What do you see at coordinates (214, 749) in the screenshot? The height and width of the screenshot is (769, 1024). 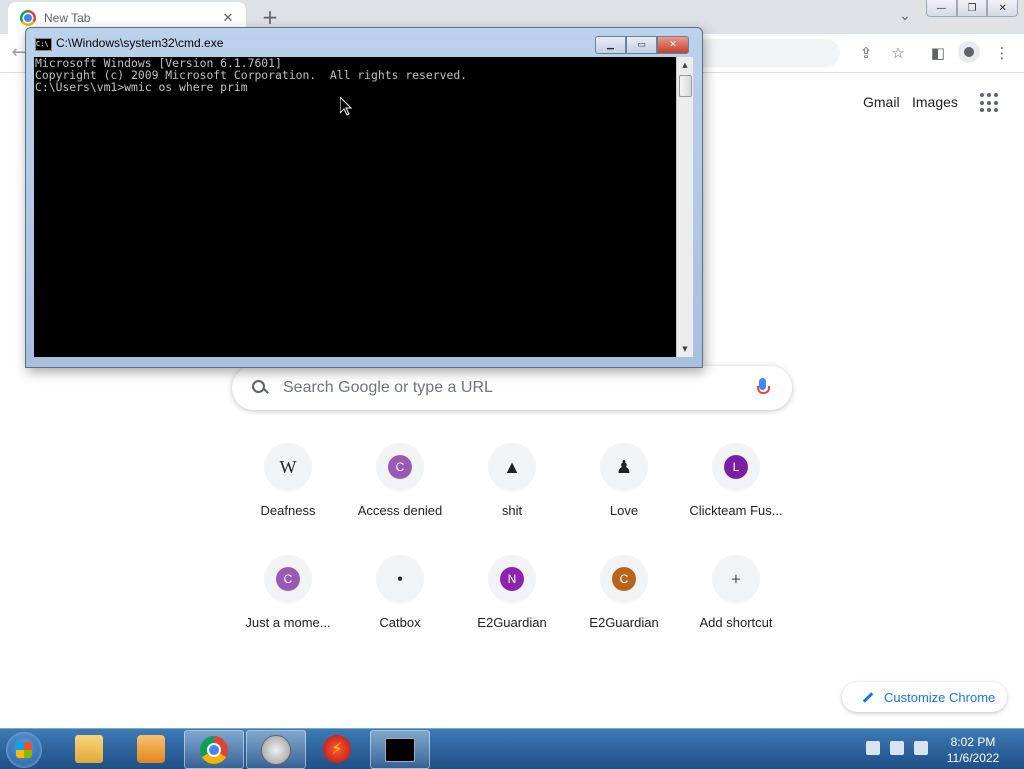 I see `chrome-taskbar-icon` at bounding box center [214, 749].